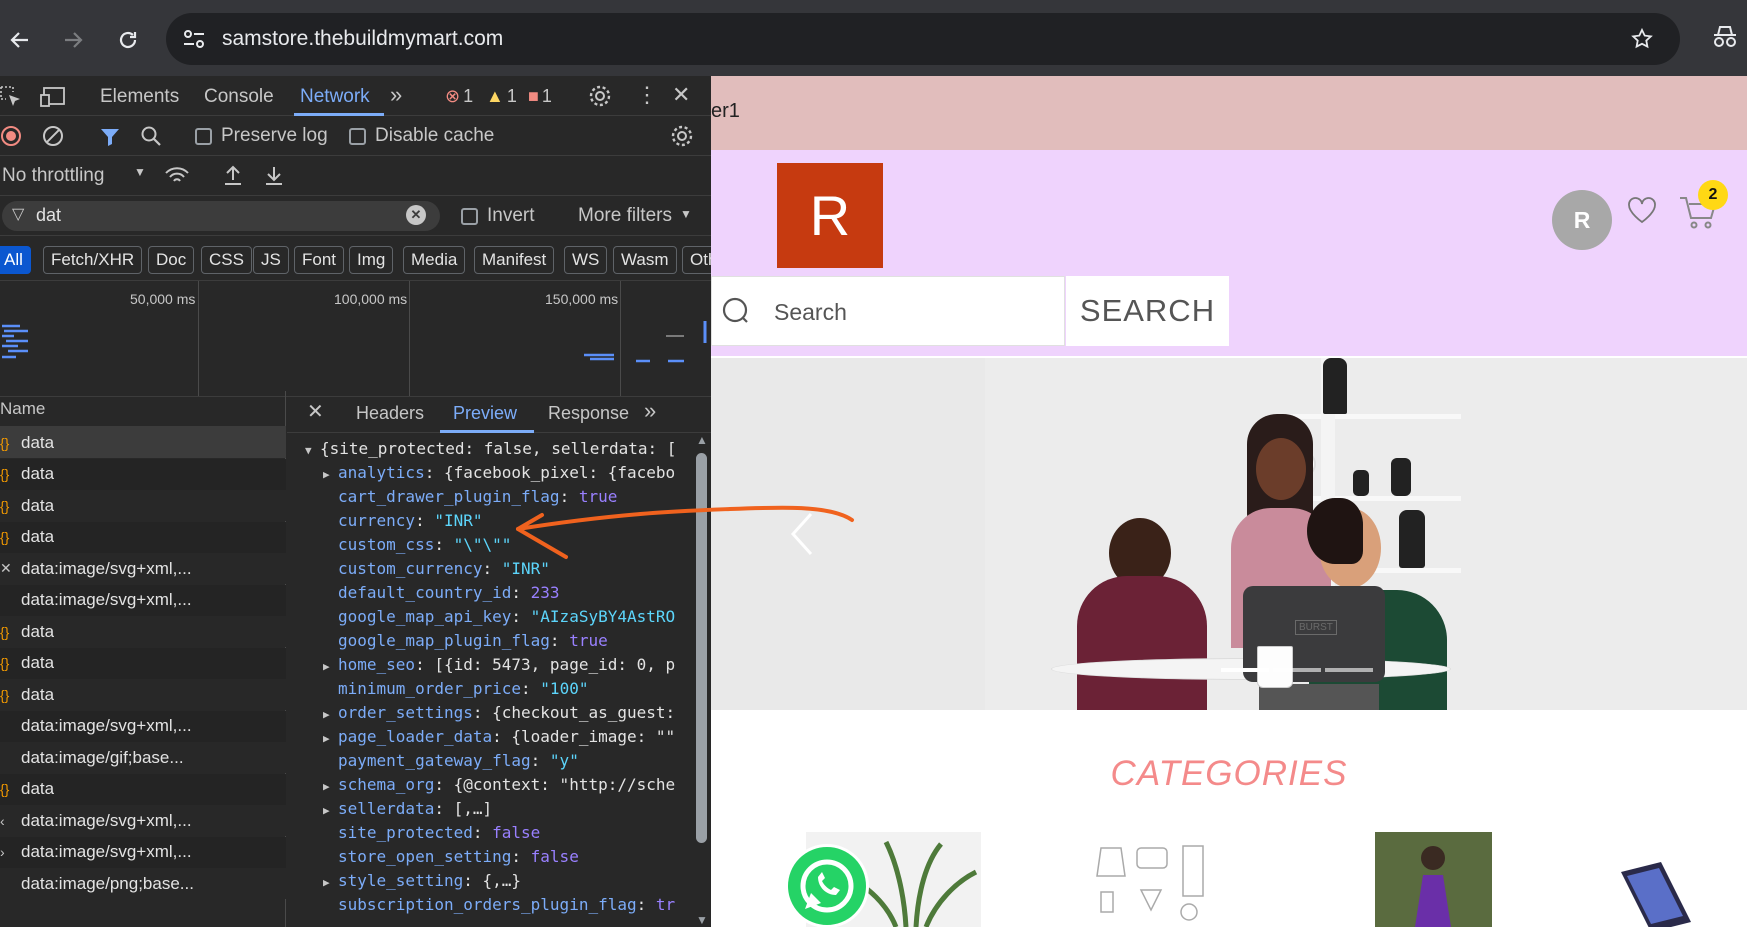  I want to click on throttling-select: No throttling, so click(53, 176).